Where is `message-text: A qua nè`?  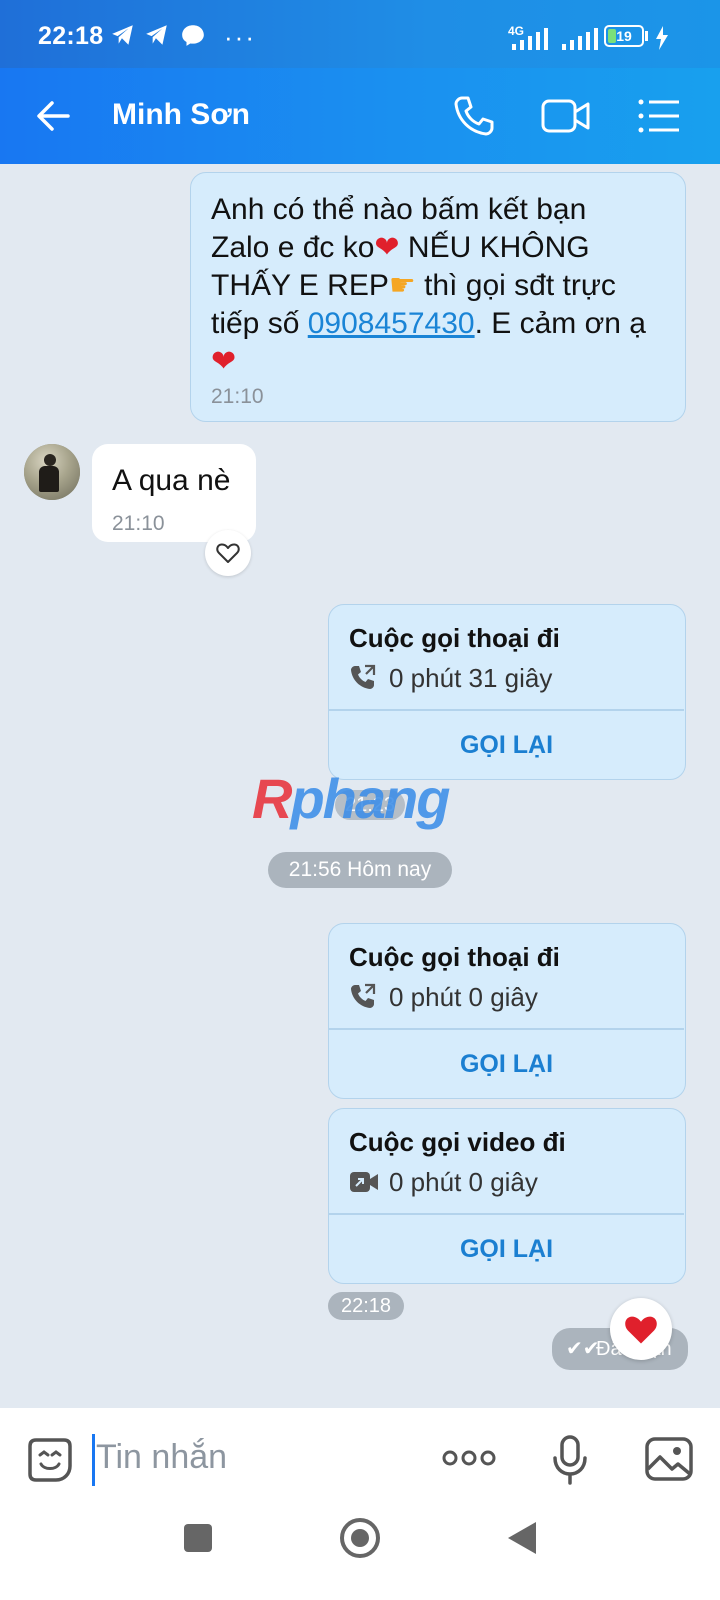
message-text: A qua nè is located at coordinates (171, 480).